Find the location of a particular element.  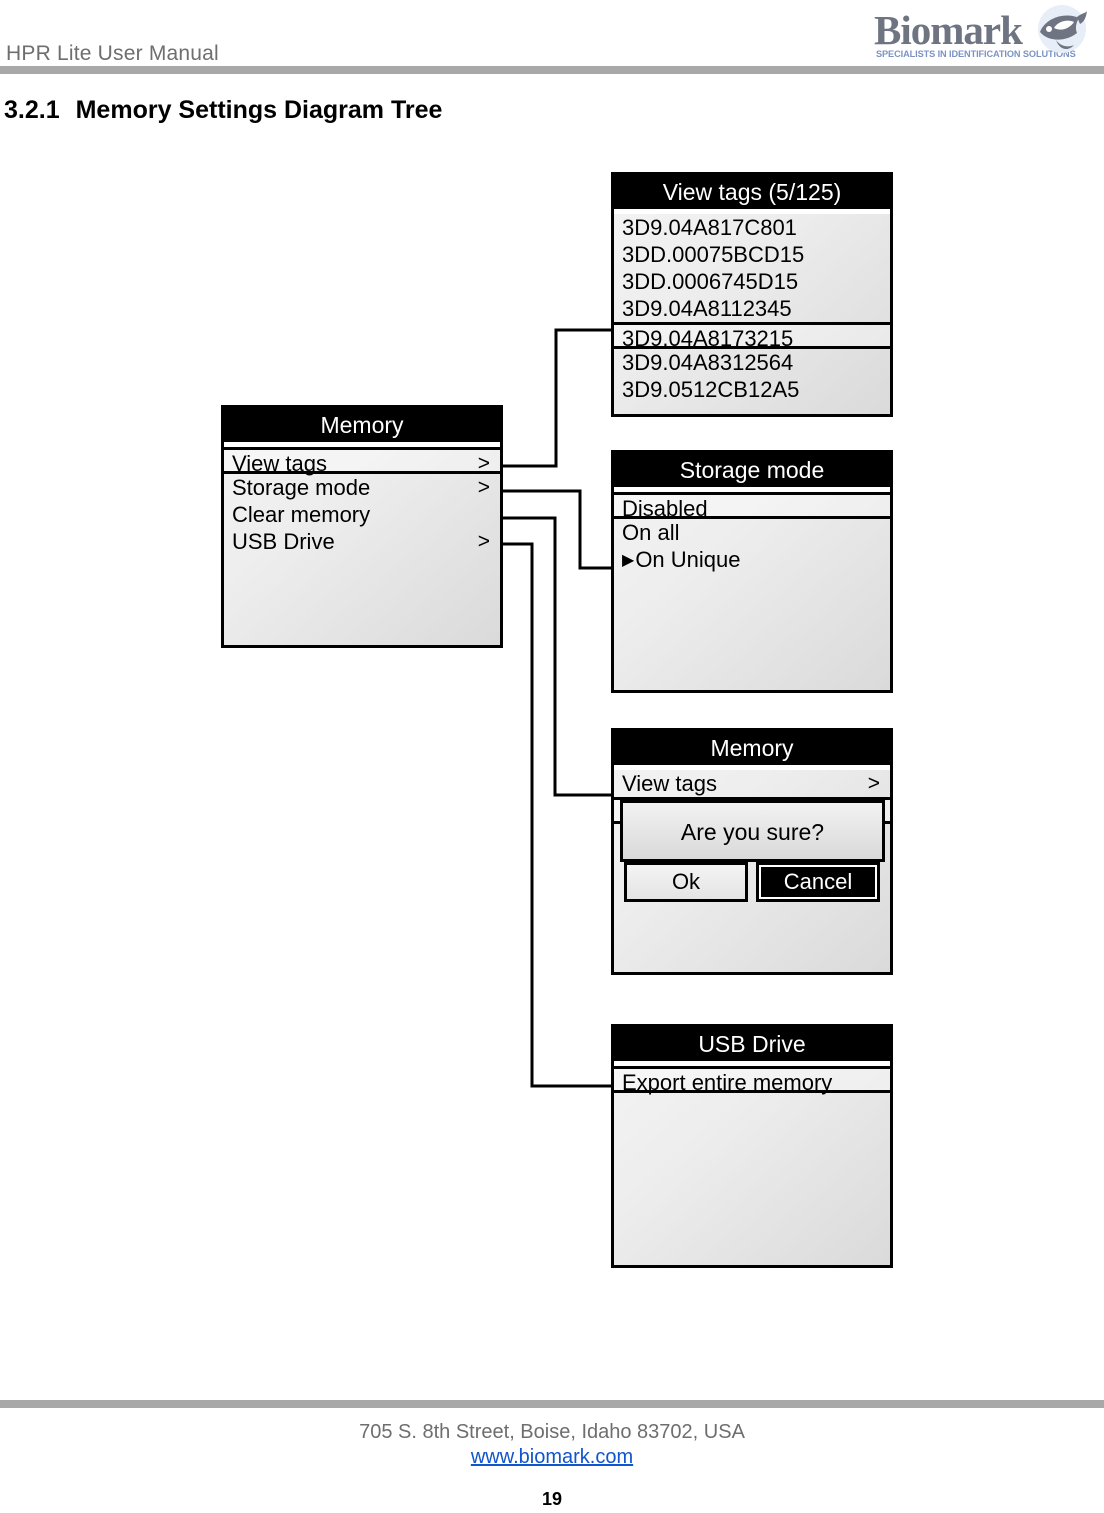

list-item: 3D9.04A8312564 is located at coordinates (752, 362).